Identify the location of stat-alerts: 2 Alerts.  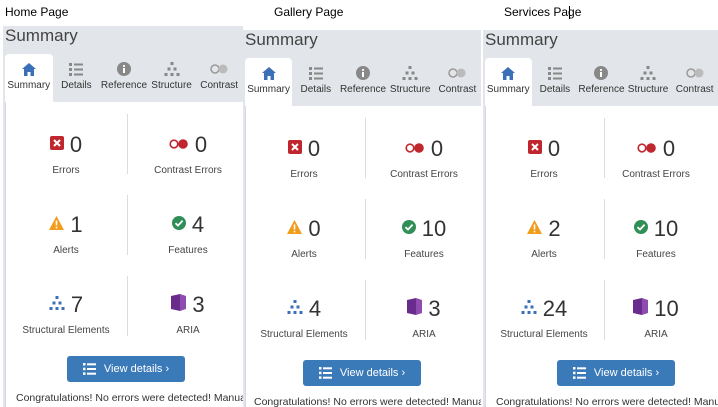
(544, 238).